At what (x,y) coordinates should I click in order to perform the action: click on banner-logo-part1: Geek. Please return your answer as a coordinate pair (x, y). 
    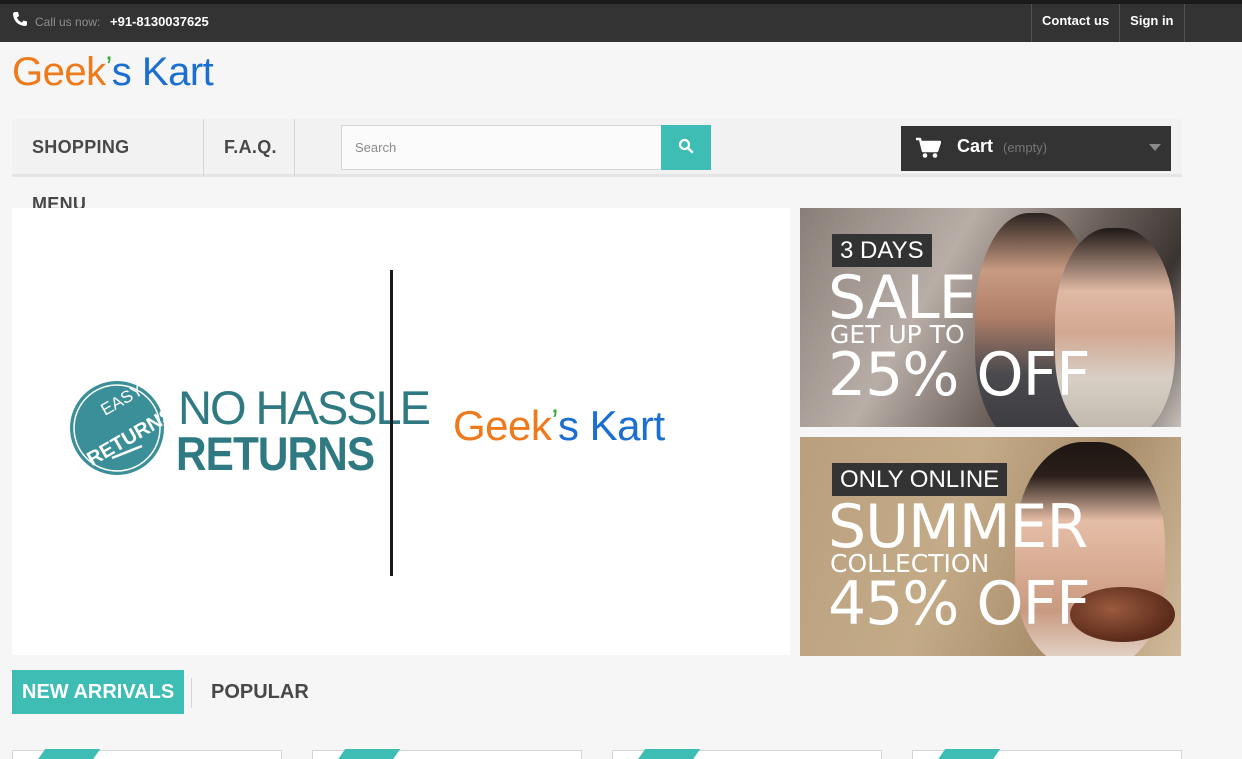
    Looking at the image, I should click on (502, 425).